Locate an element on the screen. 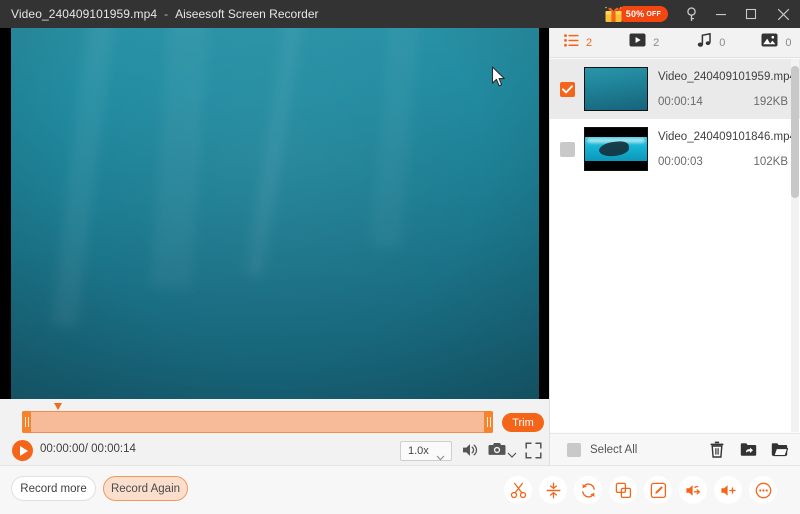  play-button is located at coordinates (22, 450).